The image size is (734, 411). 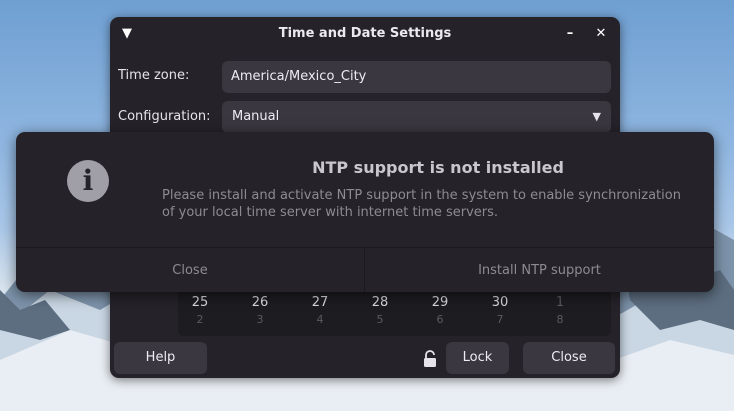 What do you see at coordinates (477, 358) in the screenshot?
I see `lock-button: Lock` at bounding box center [477, 358].